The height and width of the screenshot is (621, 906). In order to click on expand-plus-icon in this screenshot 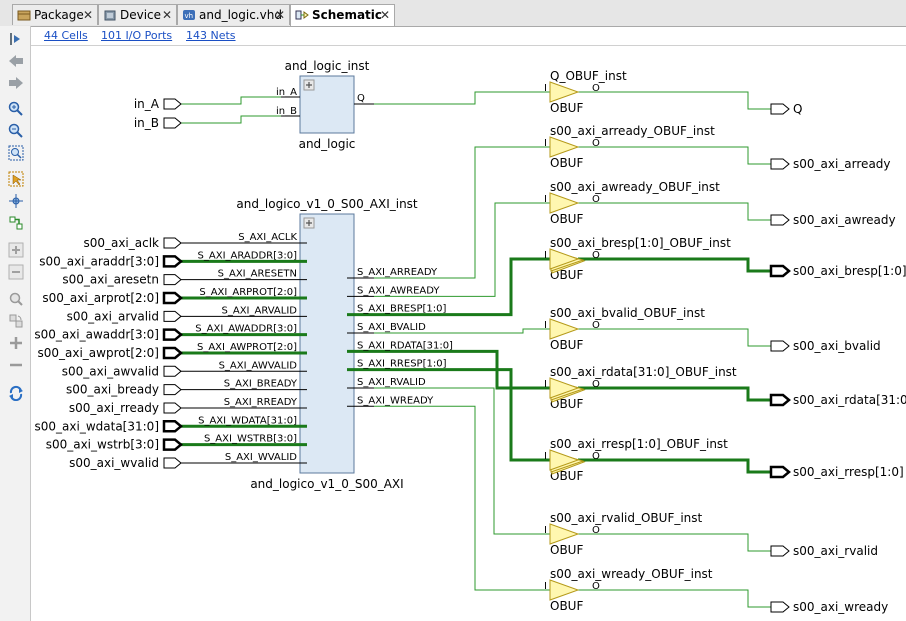, I will do `click(16, 343)`.